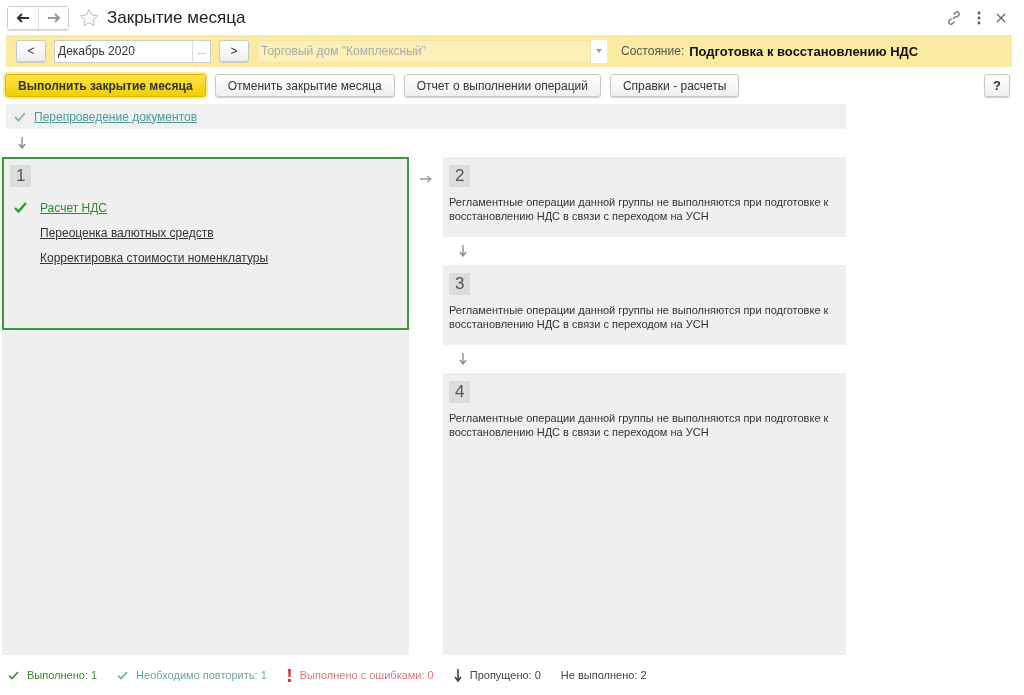 This screenshot has height=695, width=1024. What do you see at coordinates (304, 85) in the screenshot?
I see `action-button: Отменить закрытие месяца` at bounding box center [304, 85].